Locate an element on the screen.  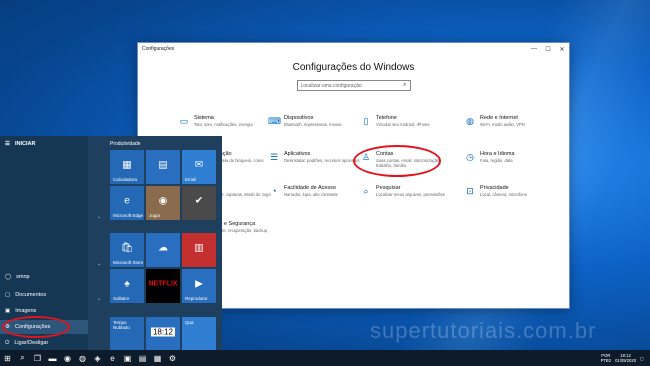
tile-clock: 18:12 is located at coordinates (163, 333).